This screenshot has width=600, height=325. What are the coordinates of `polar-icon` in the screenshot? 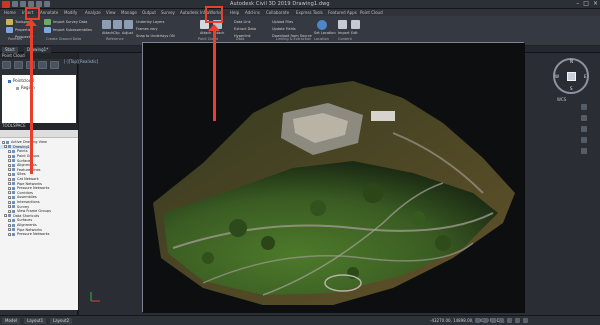 It's located at (501, 320).